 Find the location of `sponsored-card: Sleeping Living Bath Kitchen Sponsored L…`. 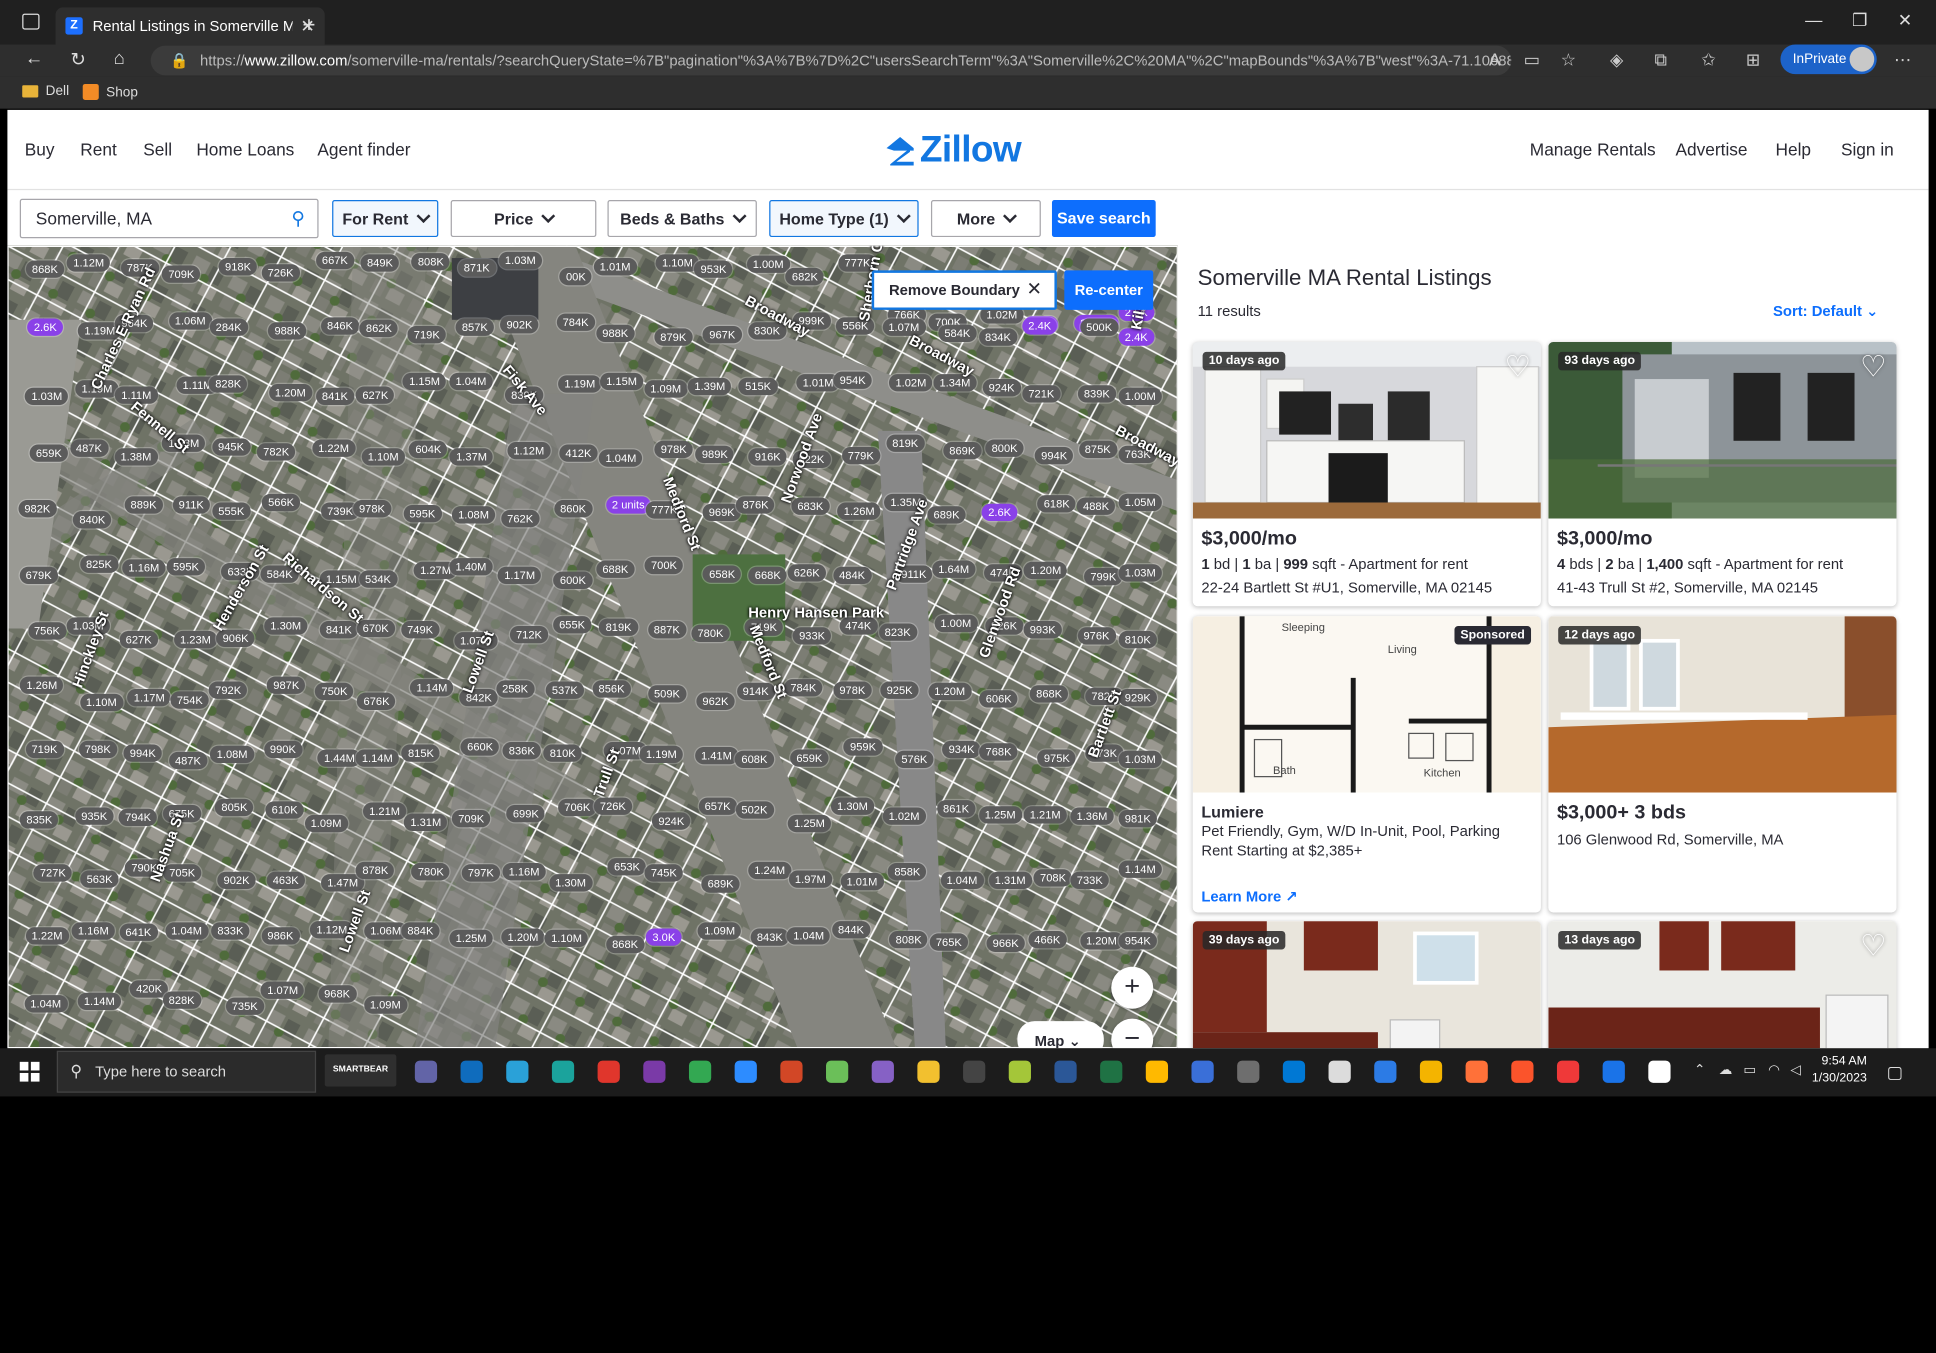

sponsored-card: Sleeping Living Bath Kitchen Sponsored L… is located at coordinates (1366, 764).